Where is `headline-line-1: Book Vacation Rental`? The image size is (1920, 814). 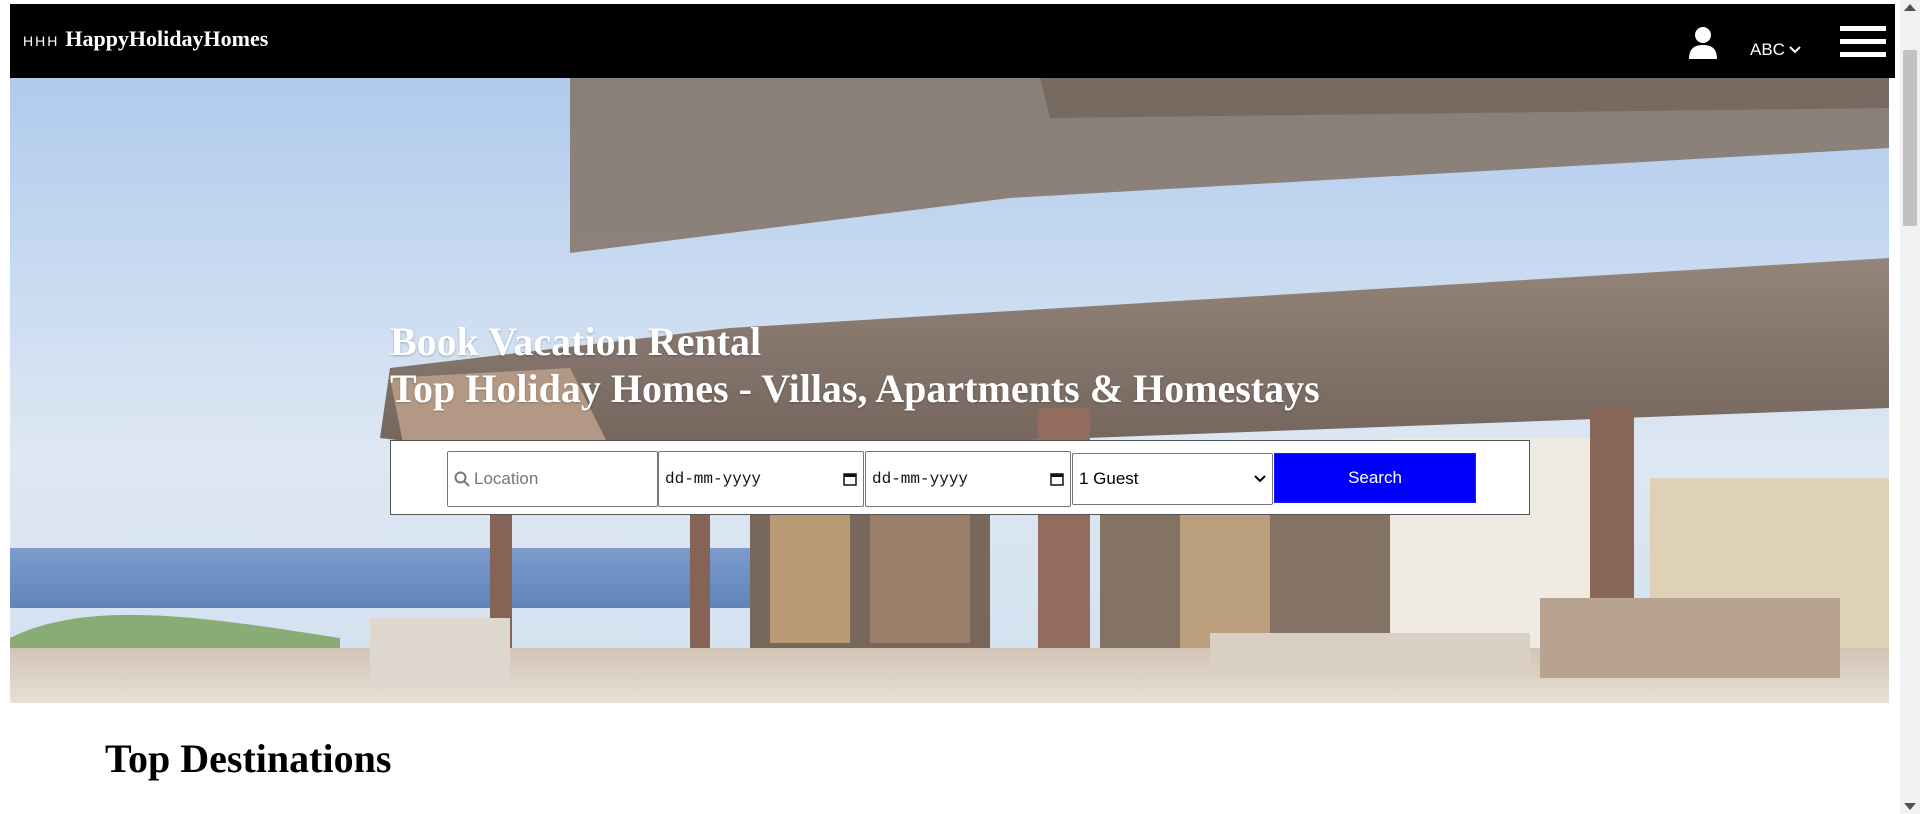
headline-line-1: Book Vacation Rental is located at coordinates (576, 341).